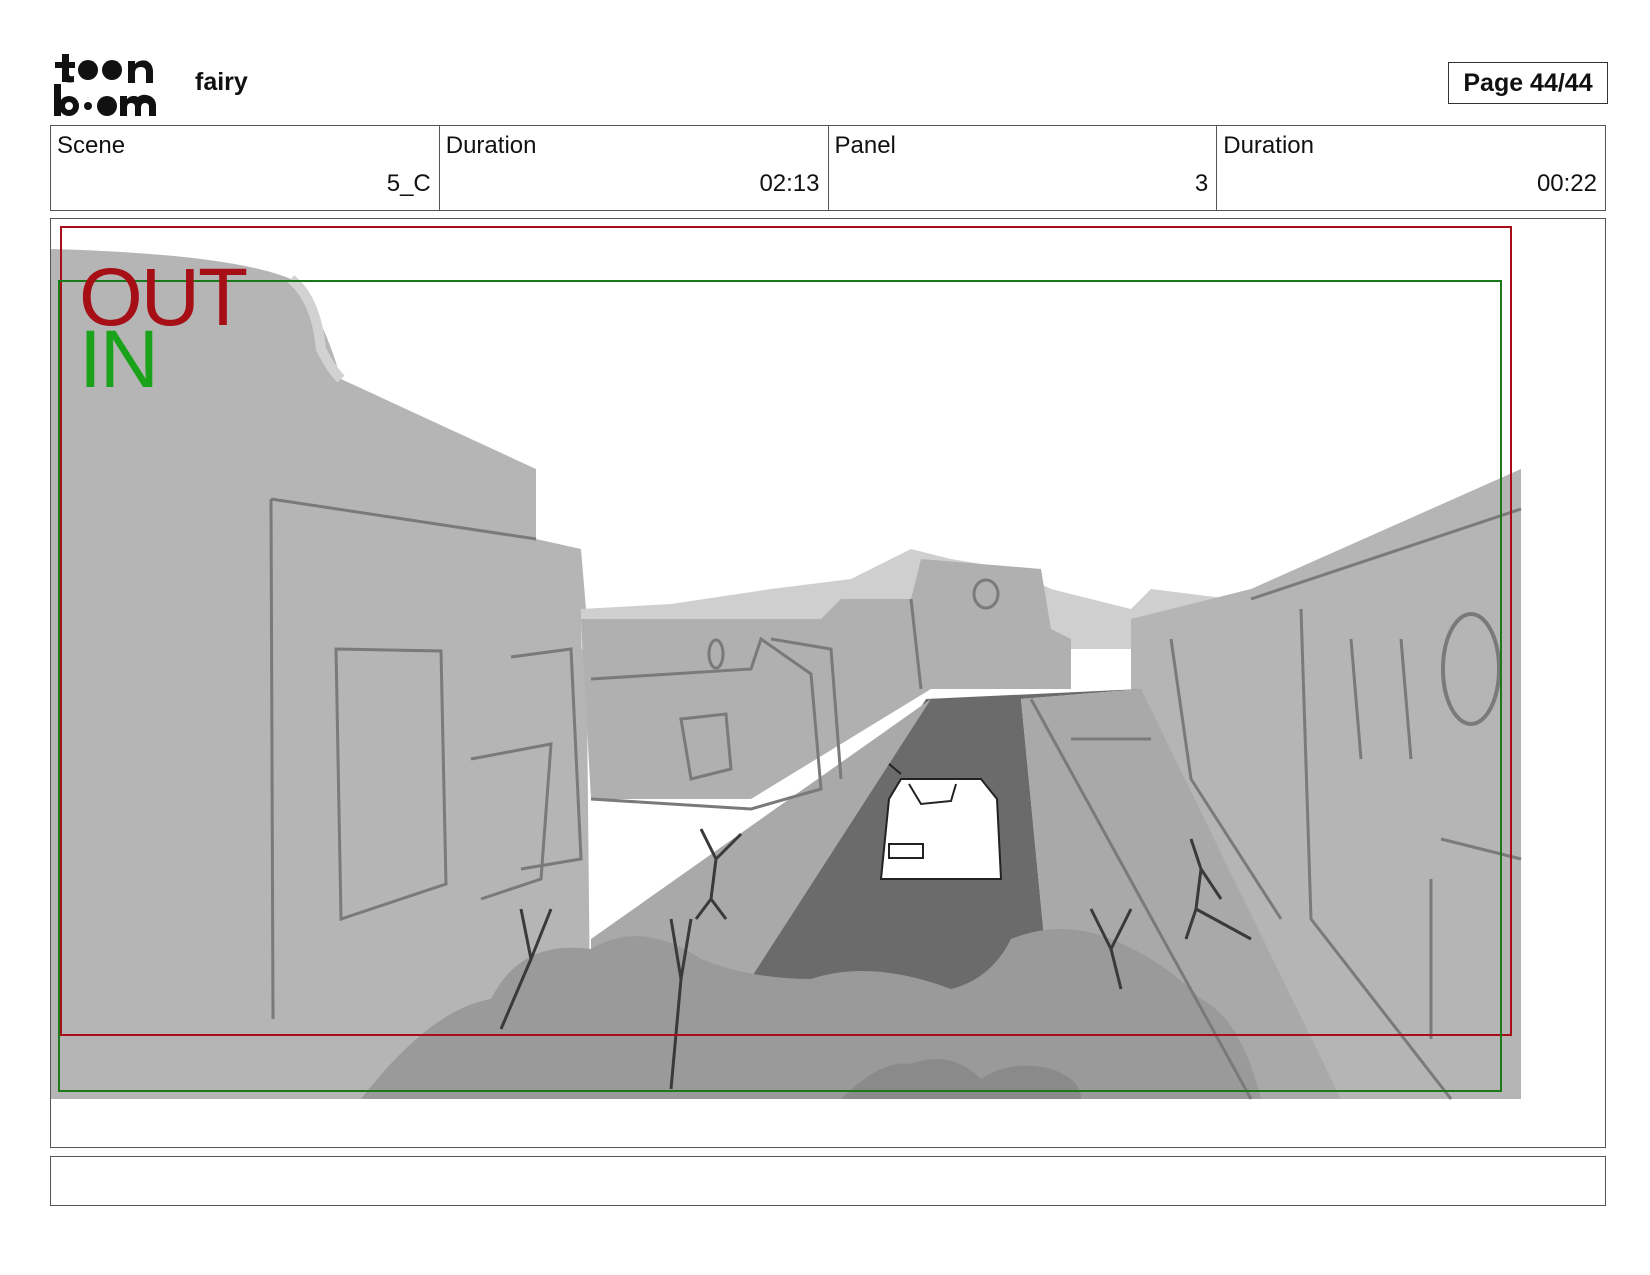 The width and height of the screenshot is (1650, 1275). Describe the element at coordinates (634, 168) in the screenshot. I see `scene-duration-cell: Duration 02:13` at that location.